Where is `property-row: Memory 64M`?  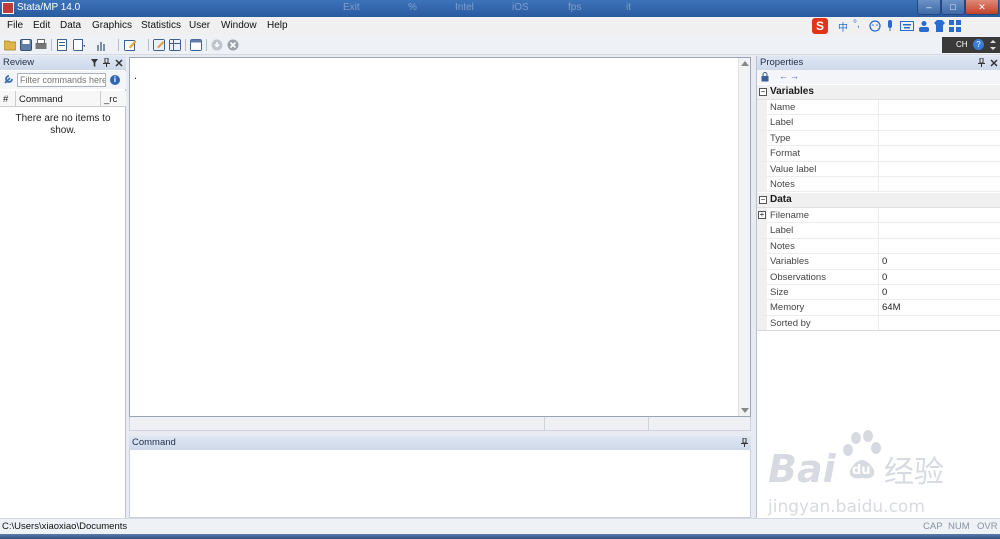 property-row: Memory 64M is located at coordinates (878, 308).